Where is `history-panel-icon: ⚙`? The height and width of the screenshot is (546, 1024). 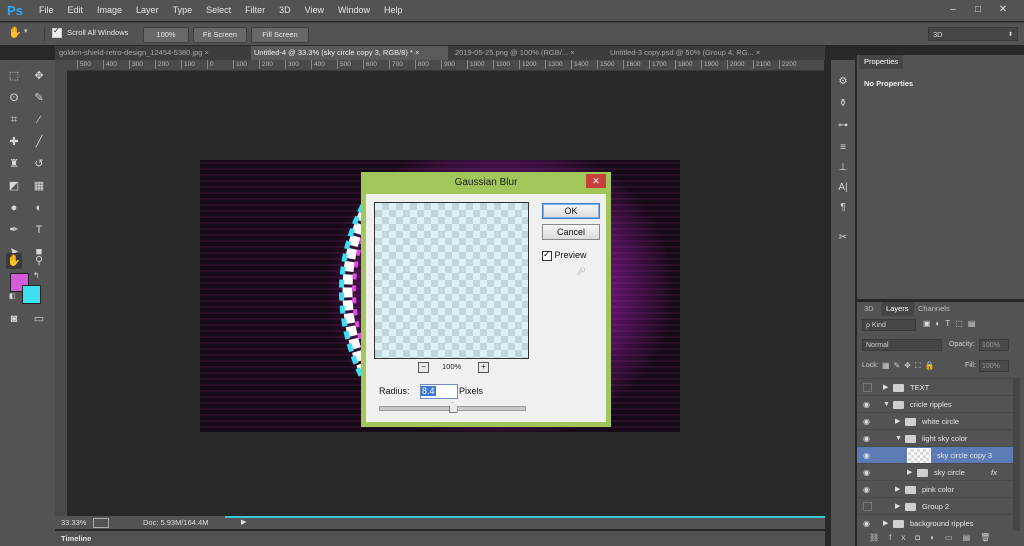
history-panel-icon: ⚙ is located at coordinates (843, 82).